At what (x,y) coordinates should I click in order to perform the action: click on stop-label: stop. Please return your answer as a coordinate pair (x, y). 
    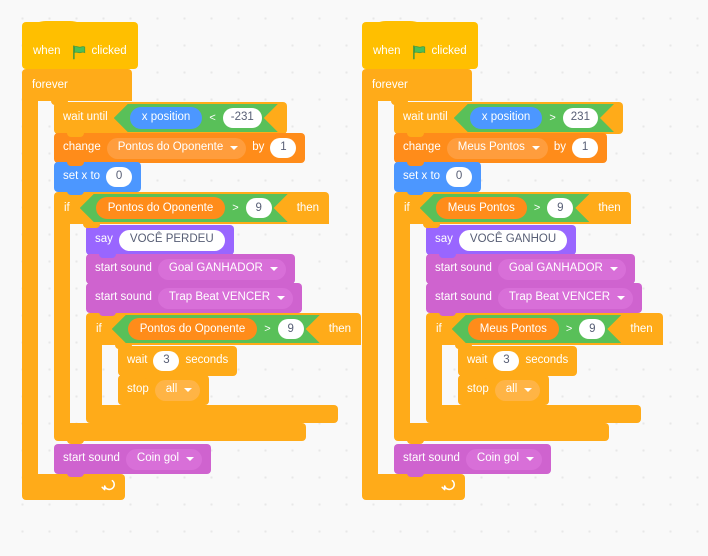
    Looking at the image, I should click on (138, 389).